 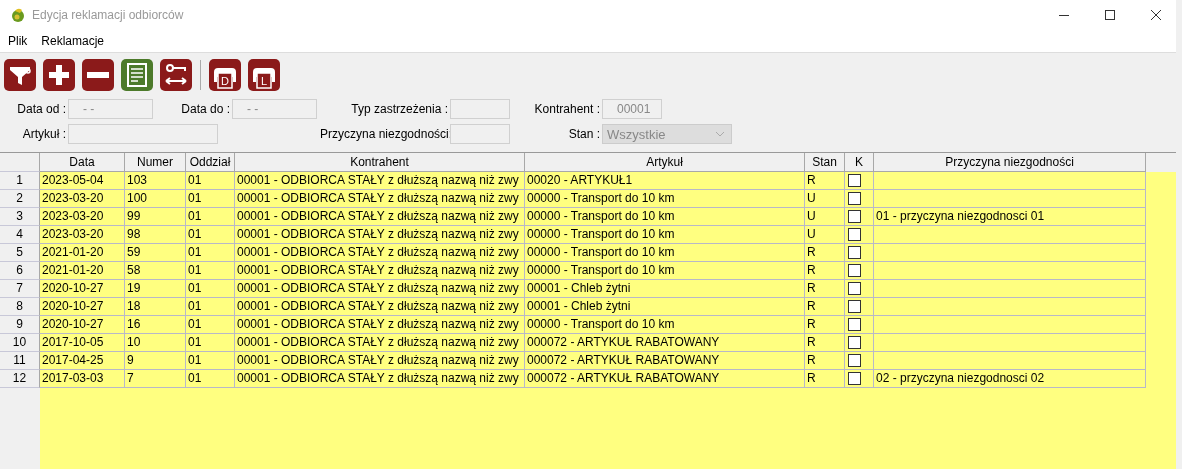 I want to click on table-cell: 2017-04-25, so click(x=82, y=361).